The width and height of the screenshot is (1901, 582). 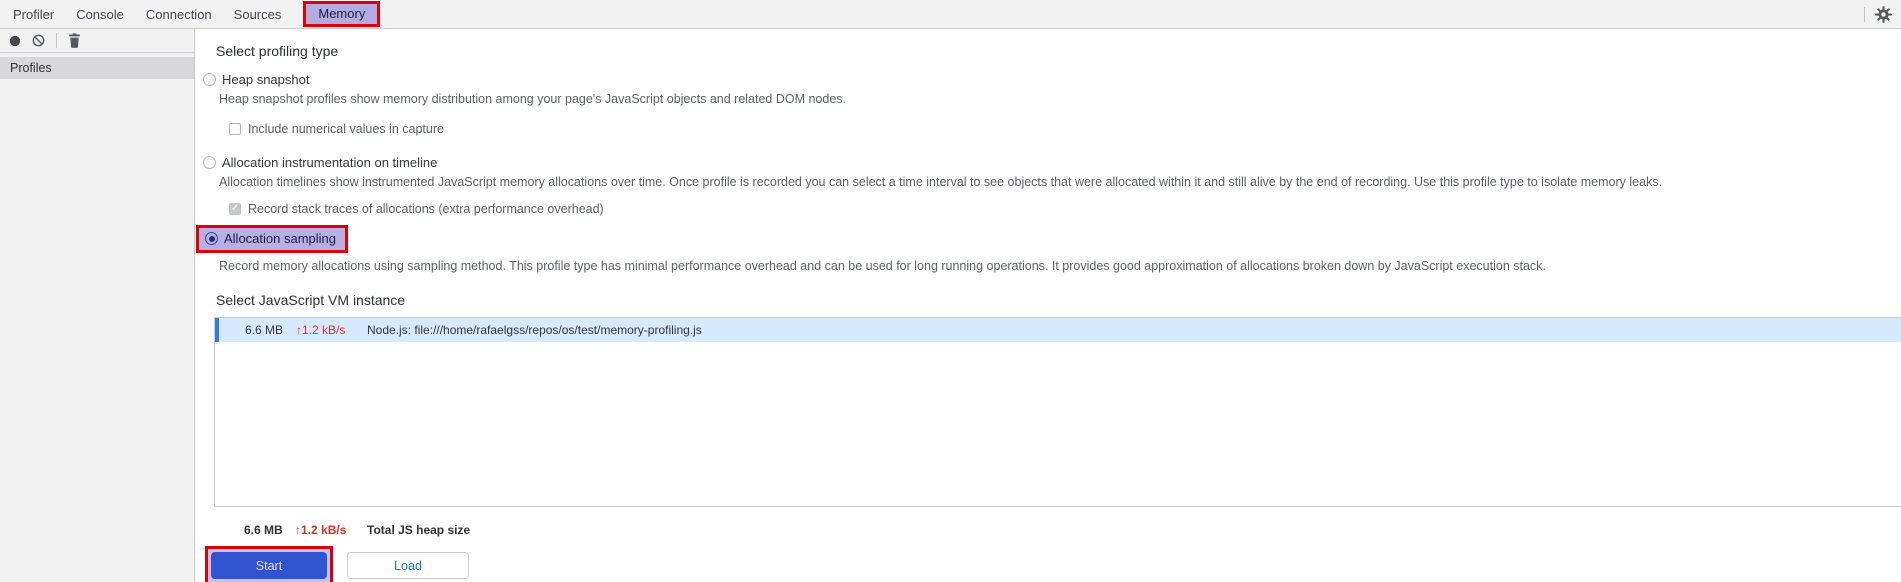 I want to click on gear-icon, so click(x=1883, y=14).